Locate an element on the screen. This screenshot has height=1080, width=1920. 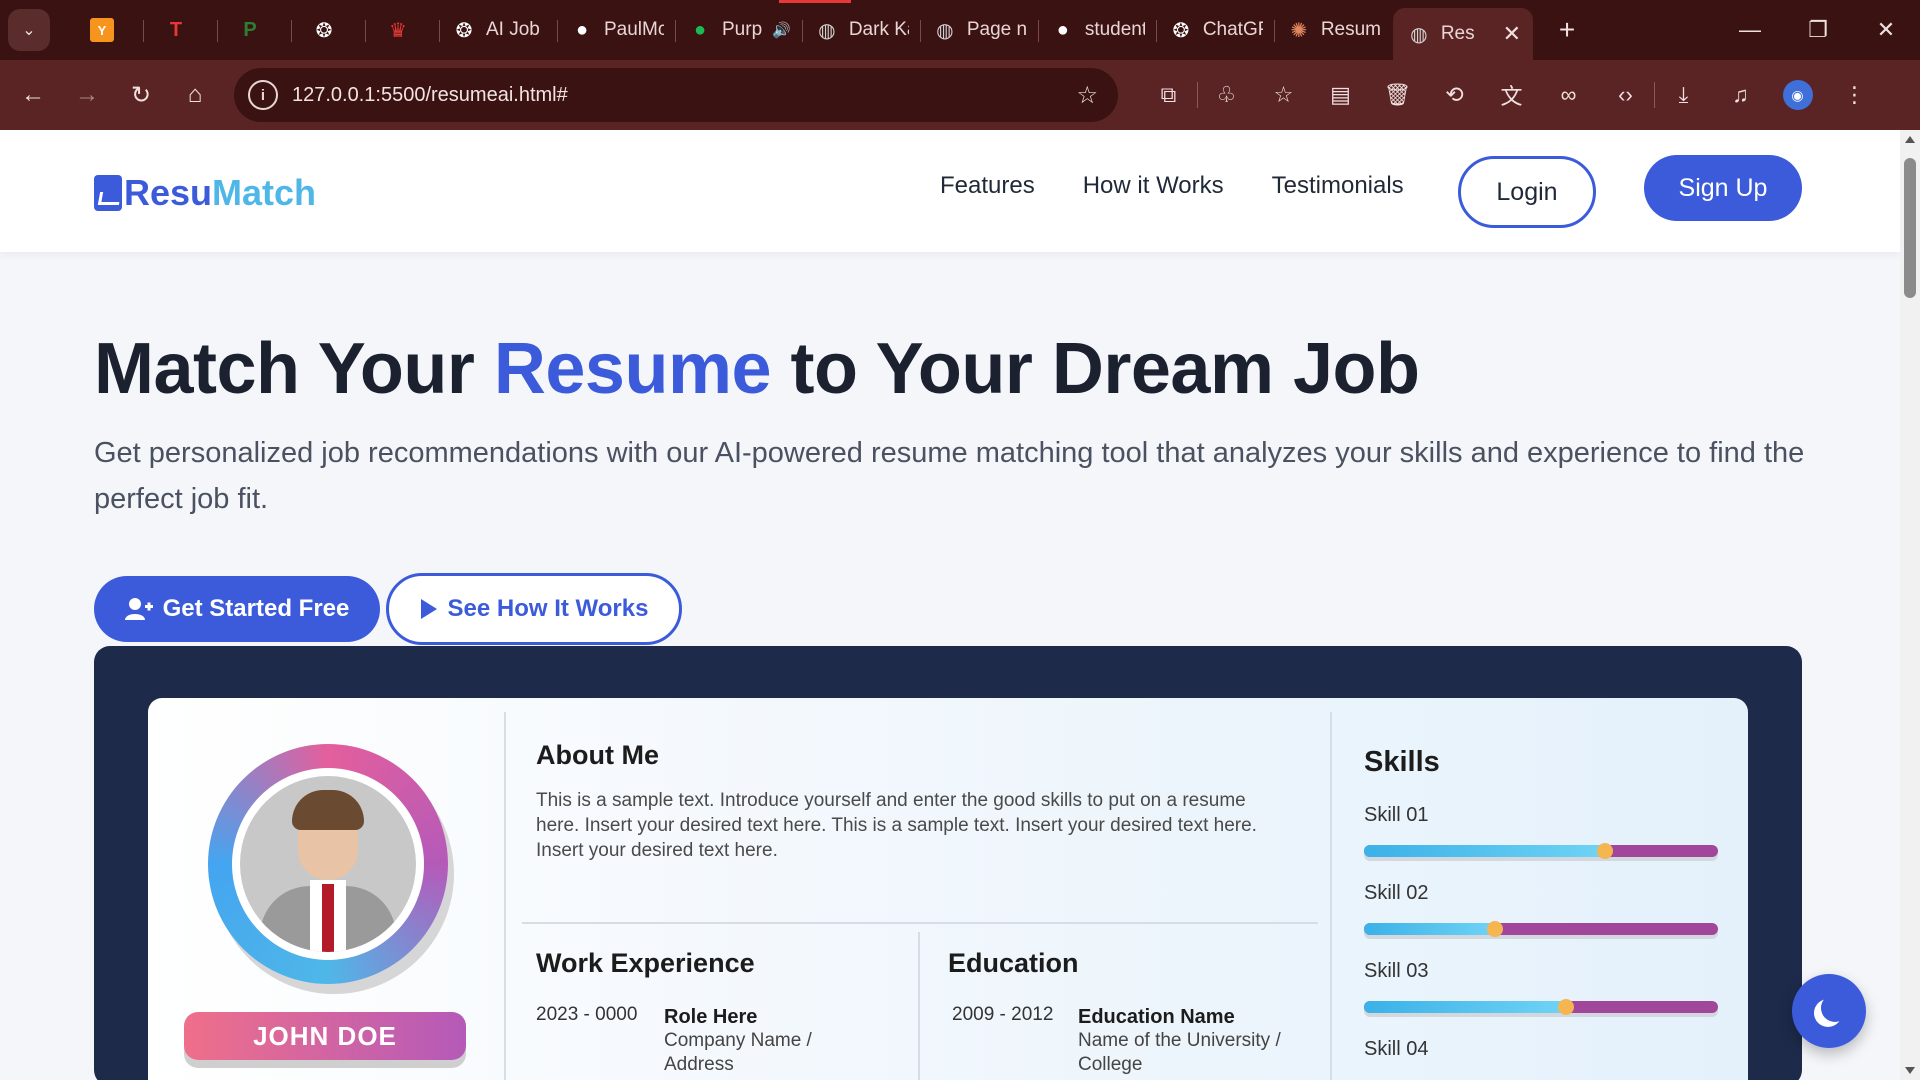
skill-label: Skill 02 is located at coordinates (1396, 893).